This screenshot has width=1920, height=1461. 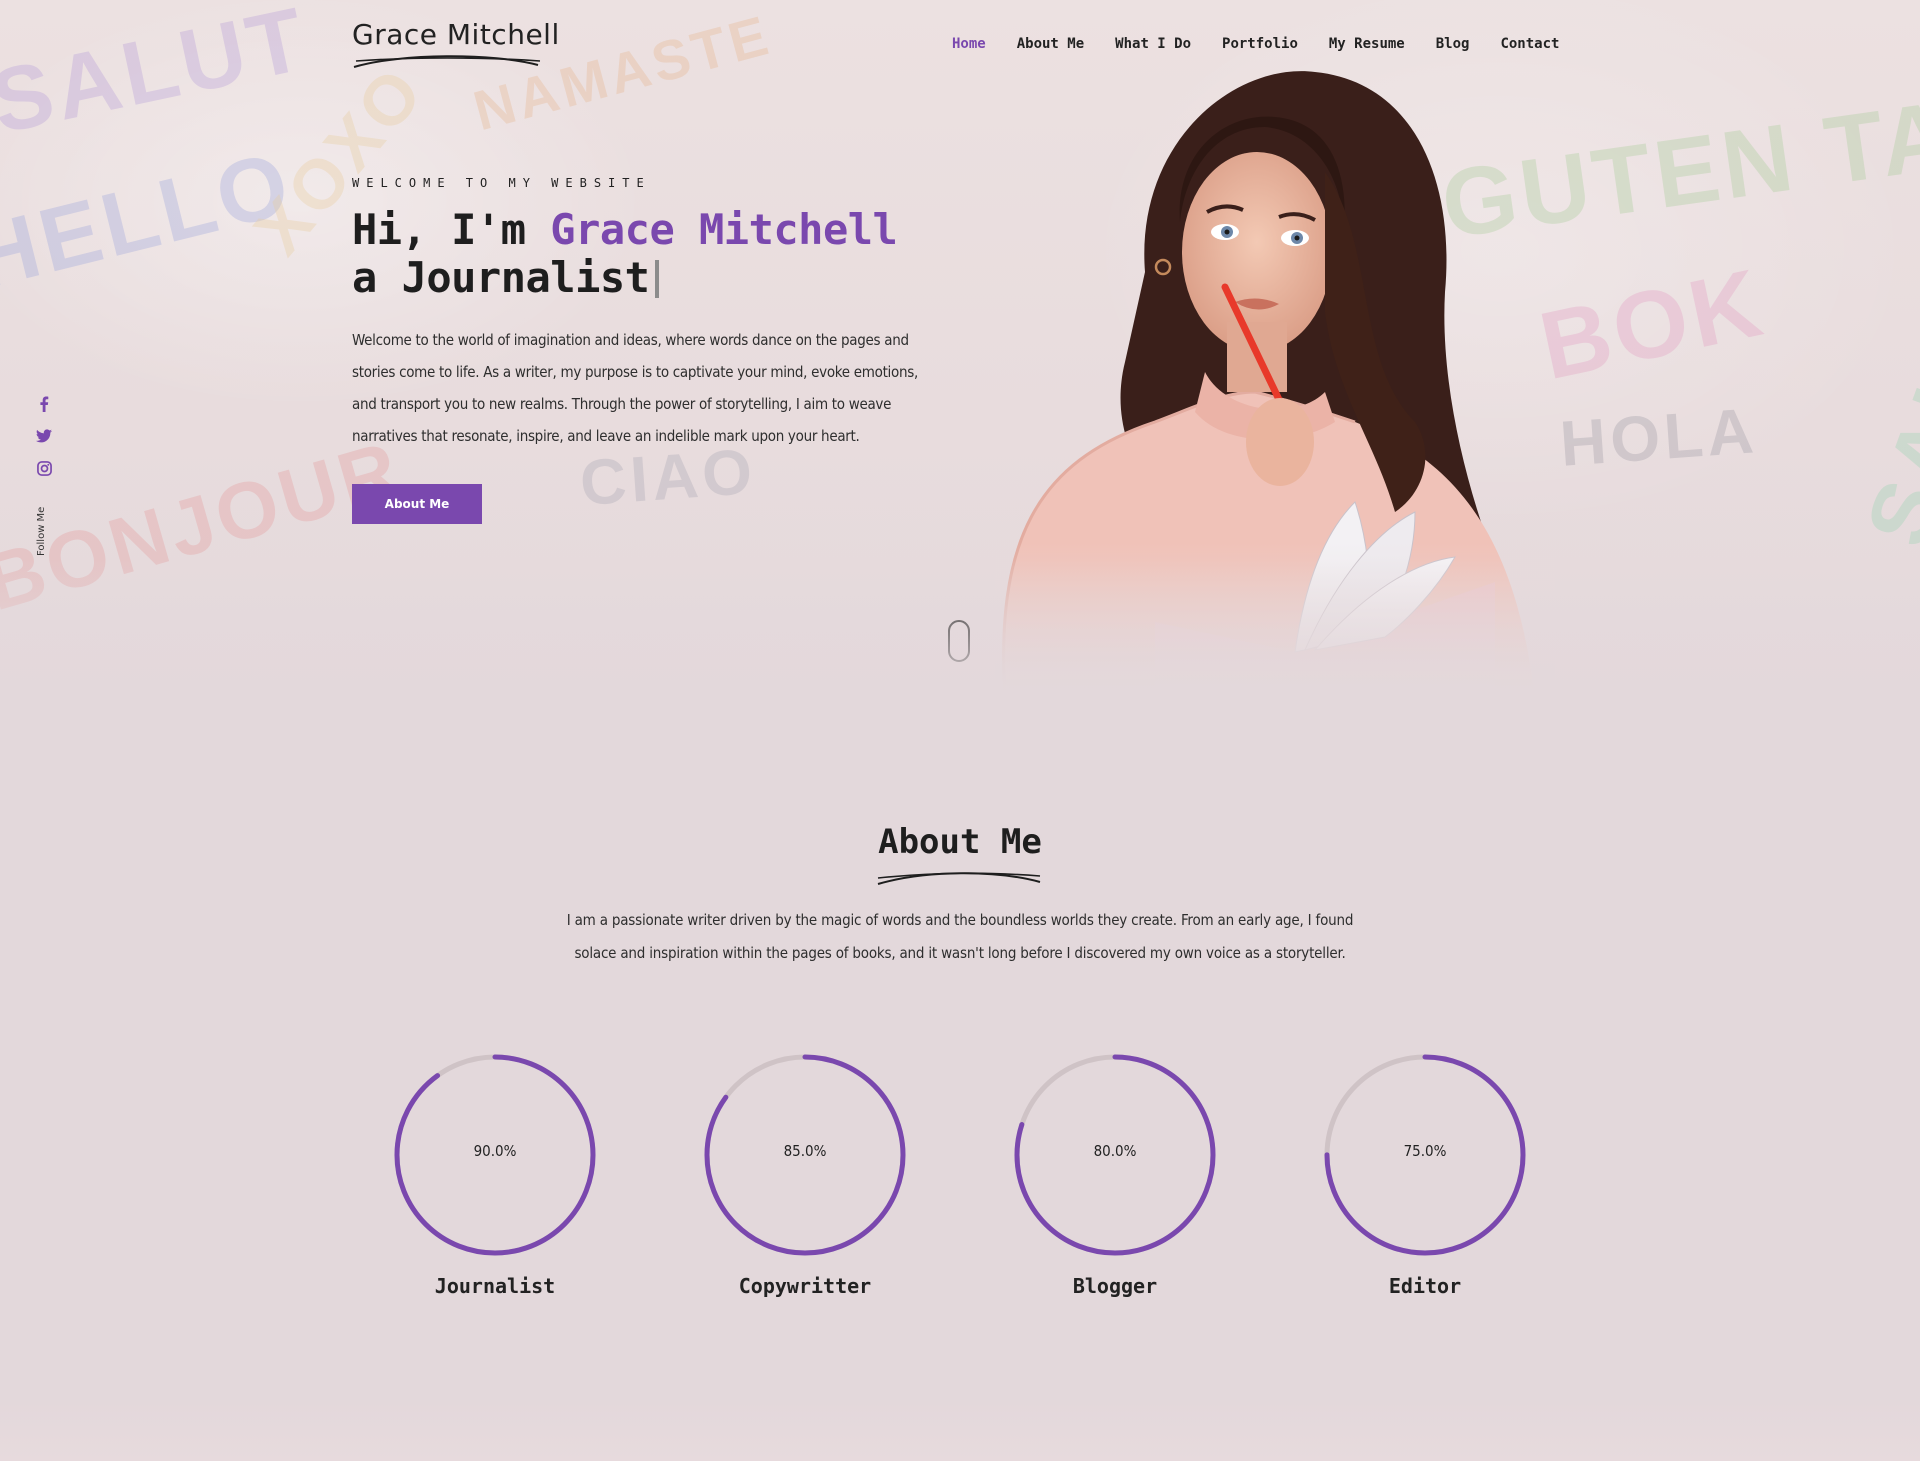 What do you see at coordinates (724, 229) in the screenshot?
I see `hero-name: Grace Mitchell` at bounding box center [724, 229].